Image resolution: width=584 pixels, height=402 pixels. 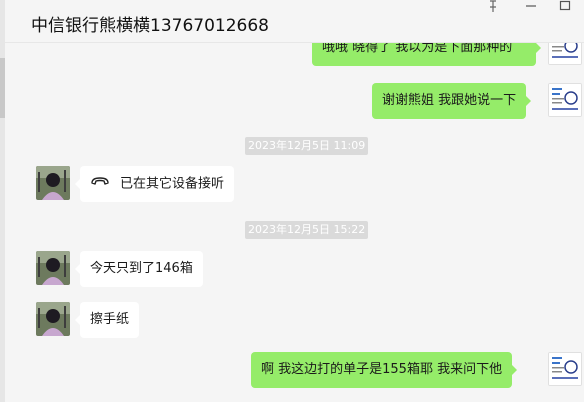 I want to click on phone-icon, so click(x=100, y=184).